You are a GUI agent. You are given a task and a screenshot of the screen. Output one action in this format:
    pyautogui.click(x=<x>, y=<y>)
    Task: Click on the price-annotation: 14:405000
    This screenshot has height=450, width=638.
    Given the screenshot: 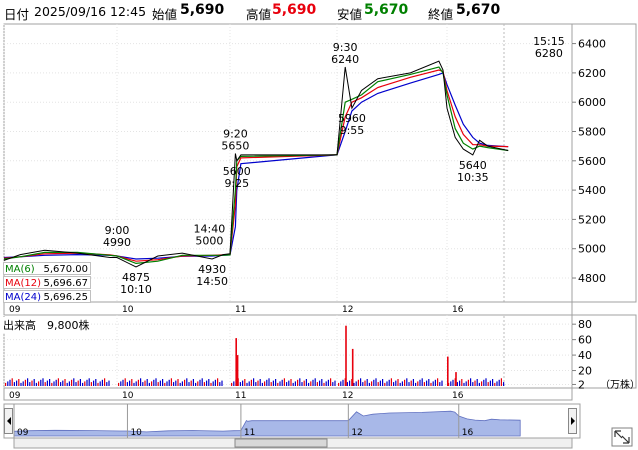 What is the action you would take?
    pyautogui.click(x=210, y=235)
    